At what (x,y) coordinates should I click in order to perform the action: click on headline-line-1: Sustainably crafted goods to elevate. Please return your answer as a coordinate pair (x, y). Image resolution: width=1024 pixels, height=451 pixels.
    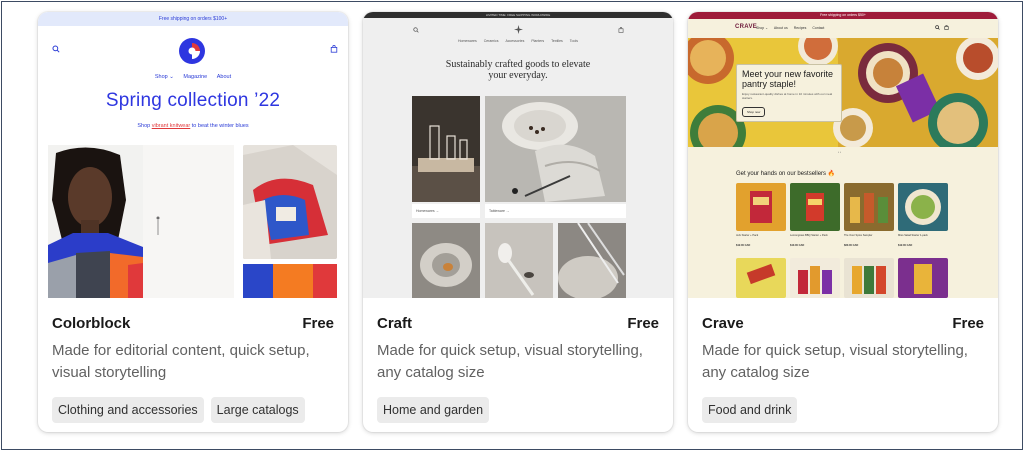
    Looking at the image, I should click on (518, 64).